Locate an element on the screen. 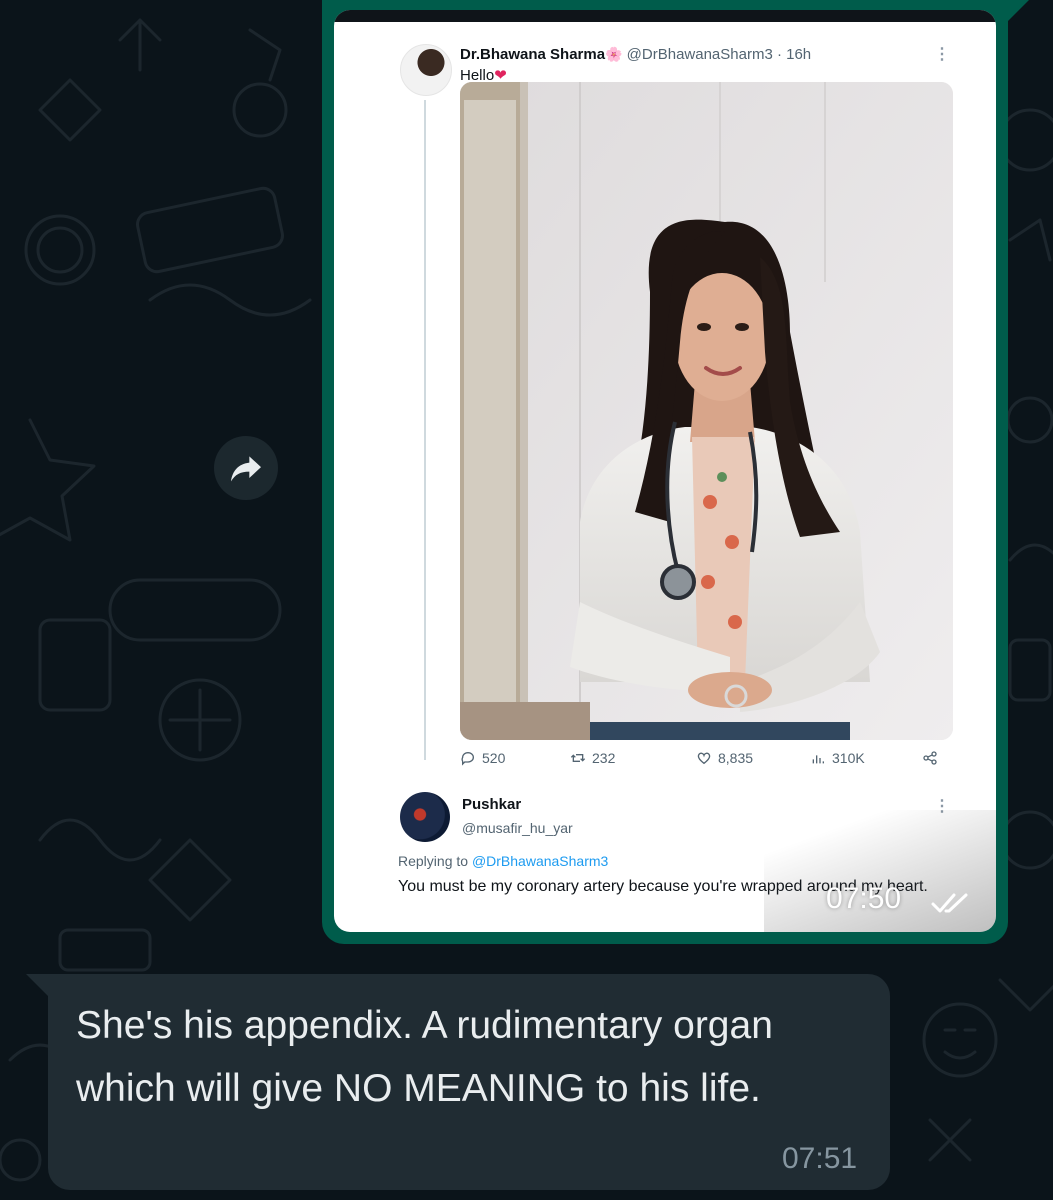 The width and height of the screenshot is (1053, 1200). flower-emoji: 🌸 is located at coordinates (614, 54).